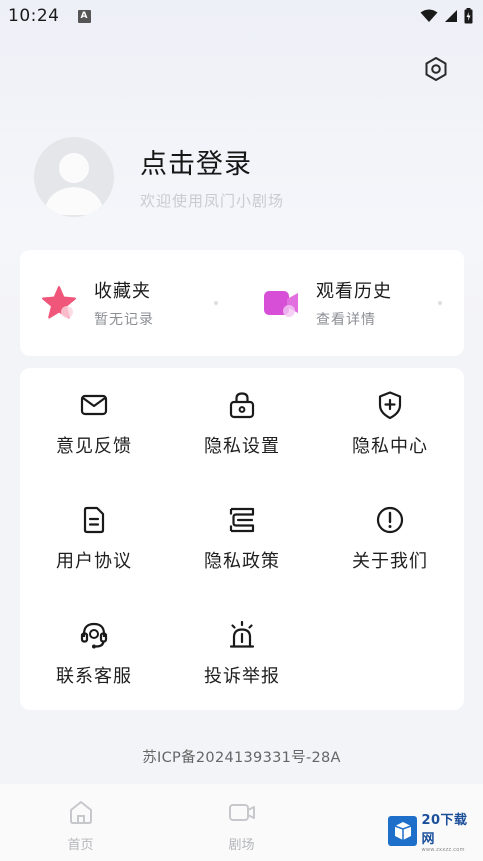 The height and width of the screenshot is (861, 483). I want to click on privacy-policy-label: 隐私政策, so click(242, 561).